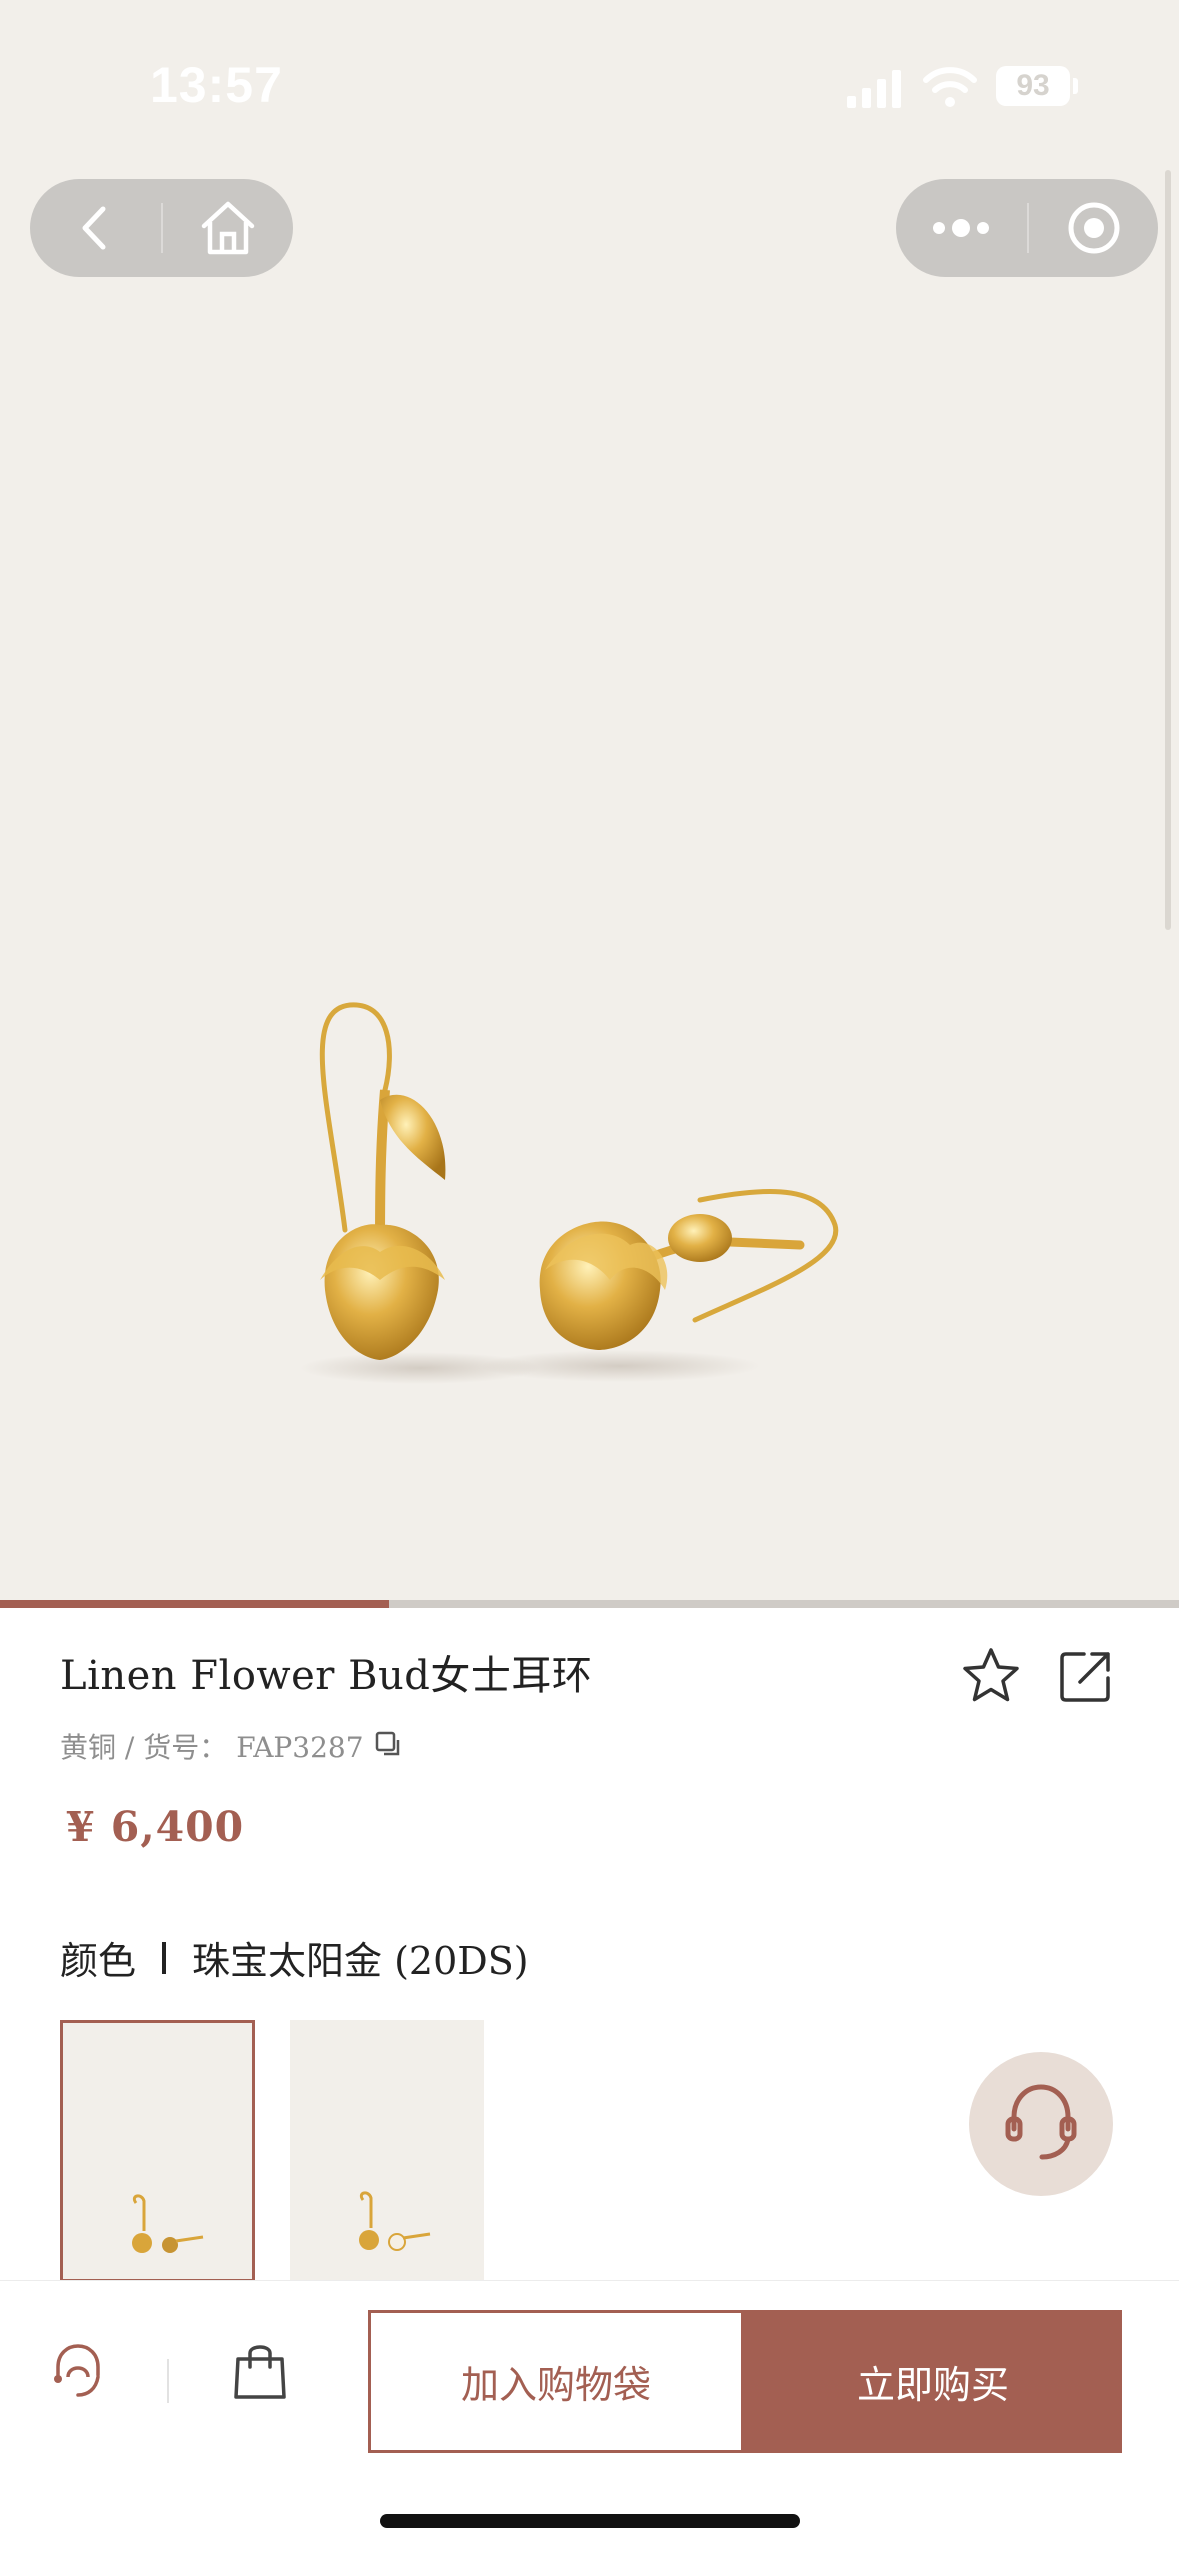 The width and height of the screenshot is (1179, 2556). Describe the element at coordinates (590, 2521) in the screenshot. I see `home-indicator` at that location.